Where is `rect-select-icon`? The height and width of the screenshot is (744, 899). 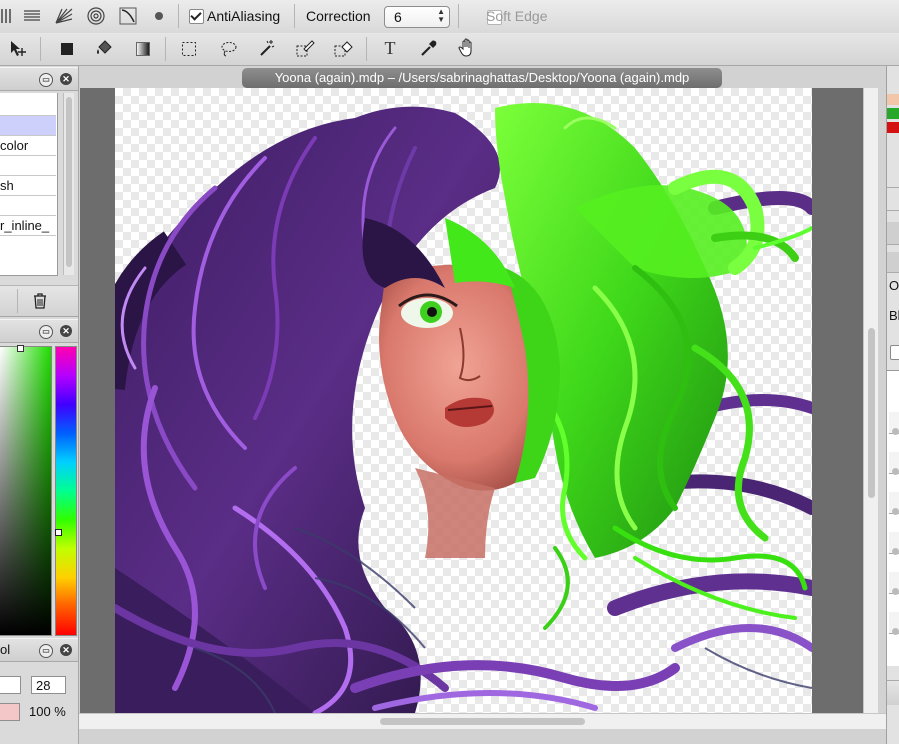 rect-select-icon is located at coordinates (189, 49).